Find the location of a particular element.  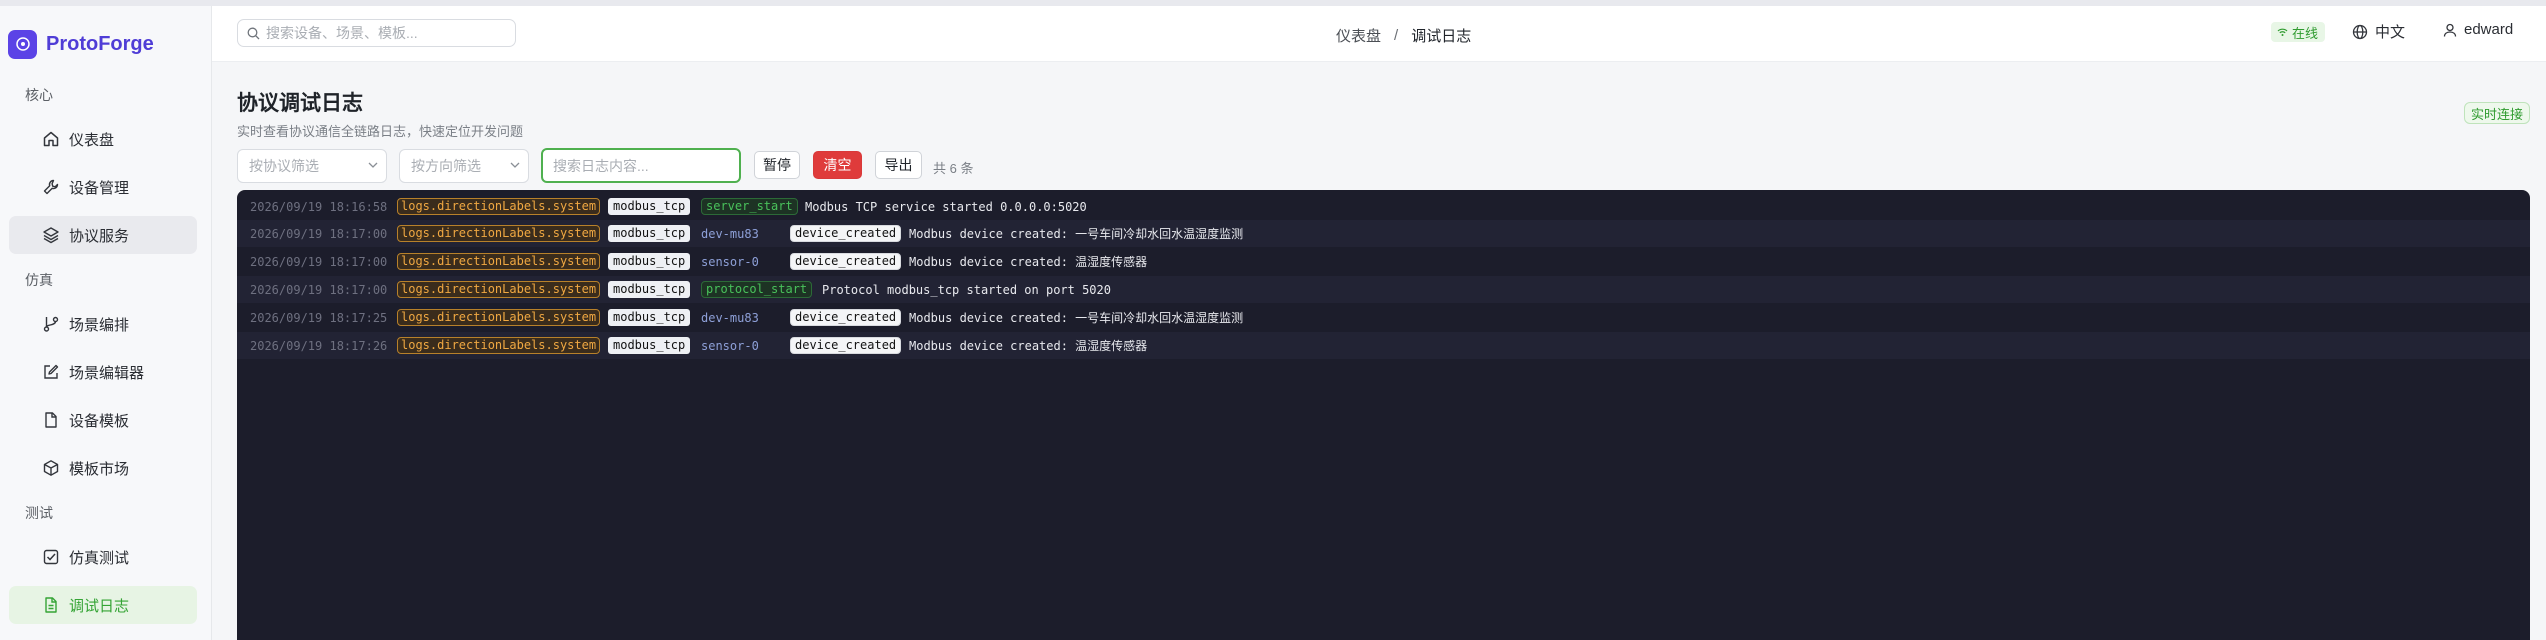

sidebar-item-template-market: 模板市场 is located at coordinates (103, 468).